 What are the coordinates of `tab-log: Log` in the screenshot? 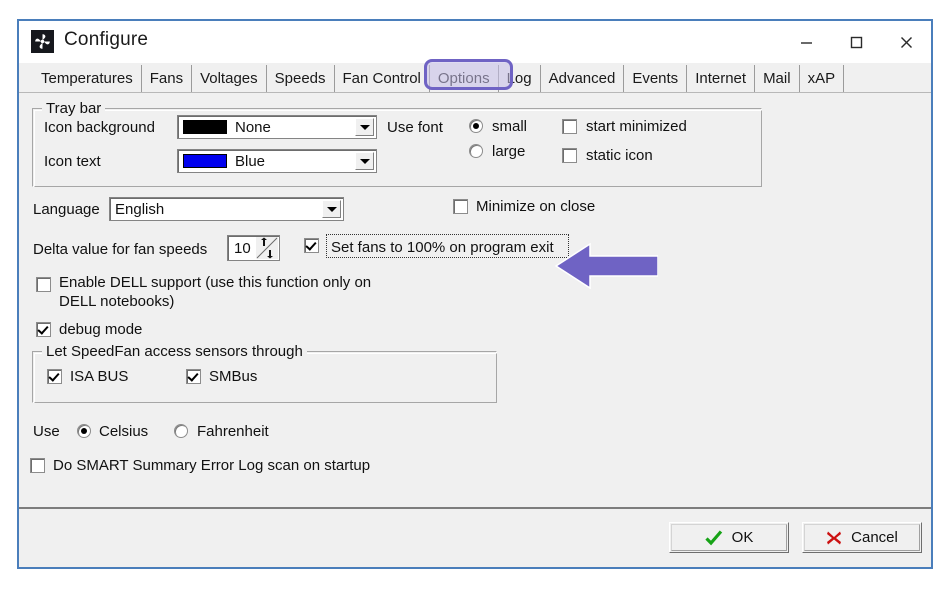 It's located at (519, 78).